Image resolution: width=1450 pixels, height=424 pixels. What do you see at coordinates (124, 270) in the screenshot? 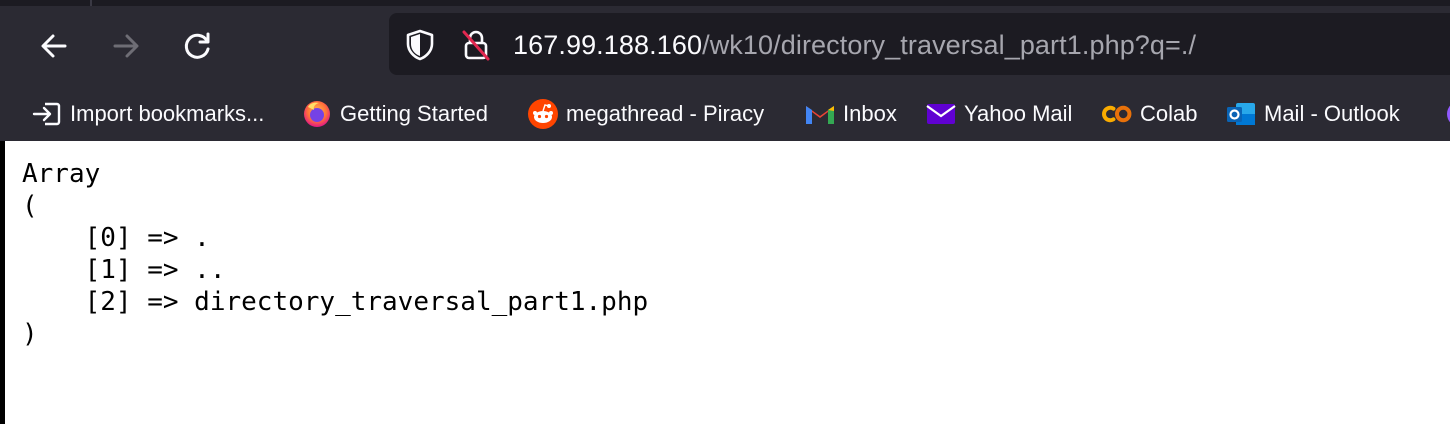
I see `output-line: [1] => ..` at bounding box center [124, 270].